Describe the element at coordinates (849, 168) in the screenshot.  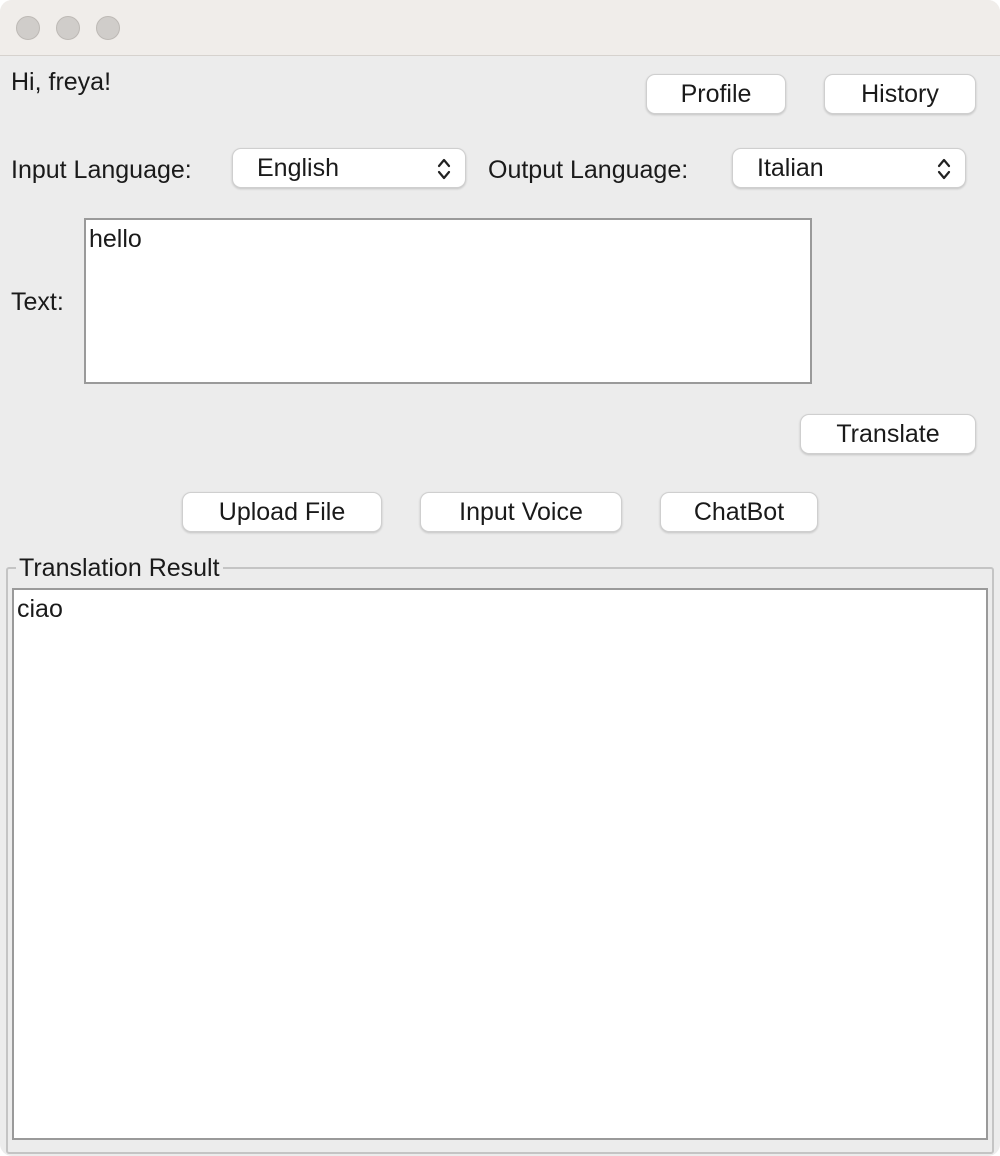
I see `output-language-select: Italian` at that location.